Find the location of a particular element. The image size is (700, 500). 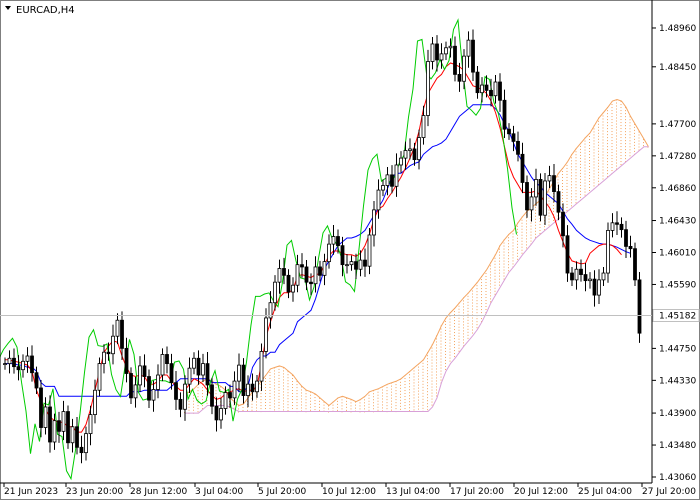

symbol-header: EURCAD,H4 is located at coordinates (40, 10).